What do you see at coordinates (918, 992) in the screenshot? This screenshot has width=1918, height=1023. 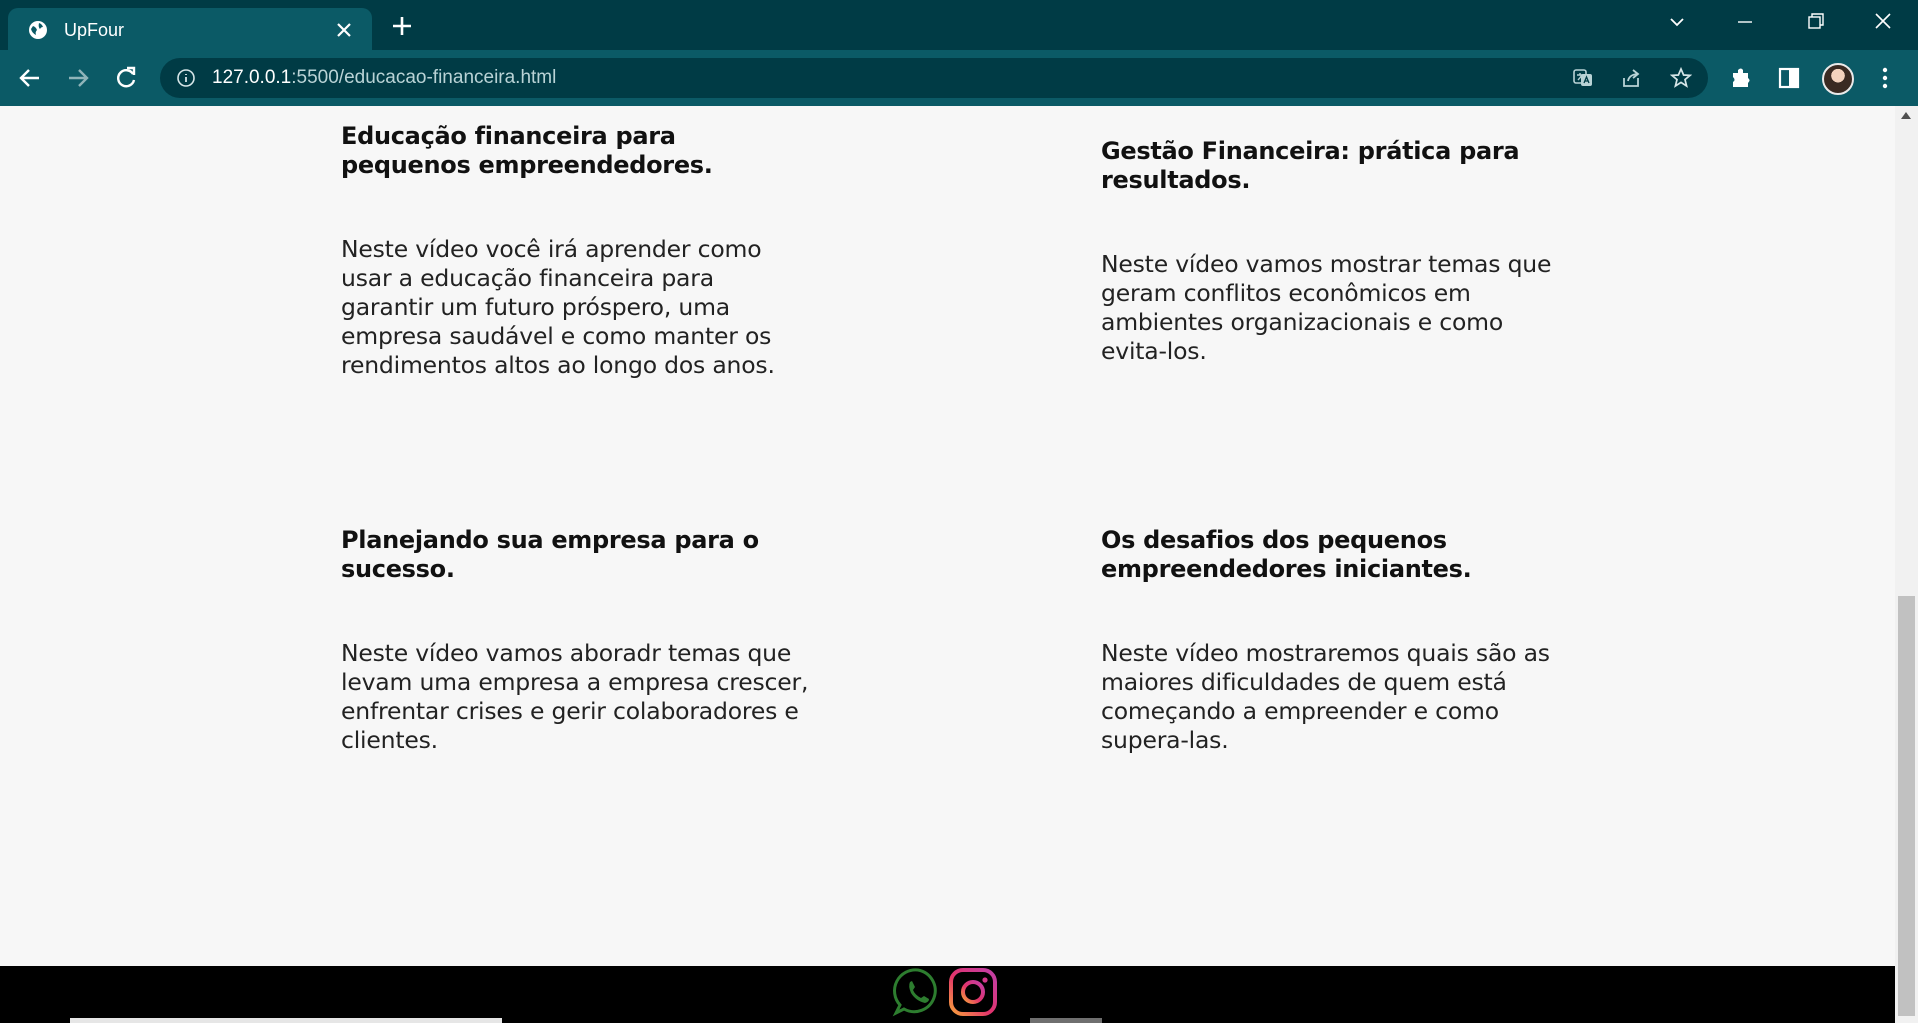 I see `whatsapp-icon` at bounding box center [918, 992].